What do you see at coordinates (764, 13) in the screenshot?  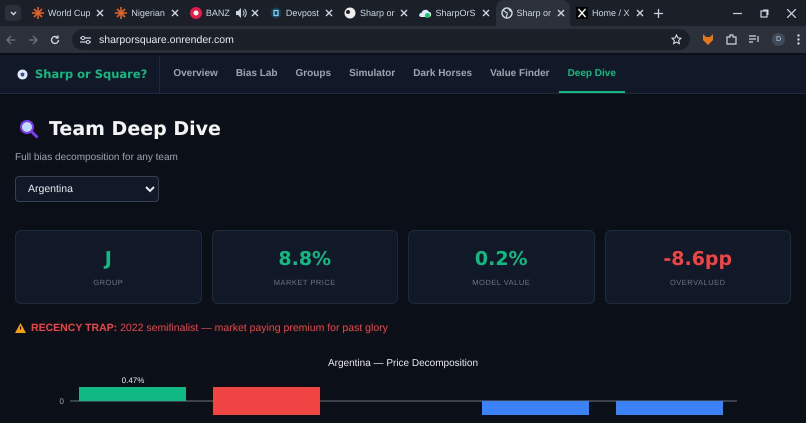 I see `restore-icon` at bounding box center [764, 13].